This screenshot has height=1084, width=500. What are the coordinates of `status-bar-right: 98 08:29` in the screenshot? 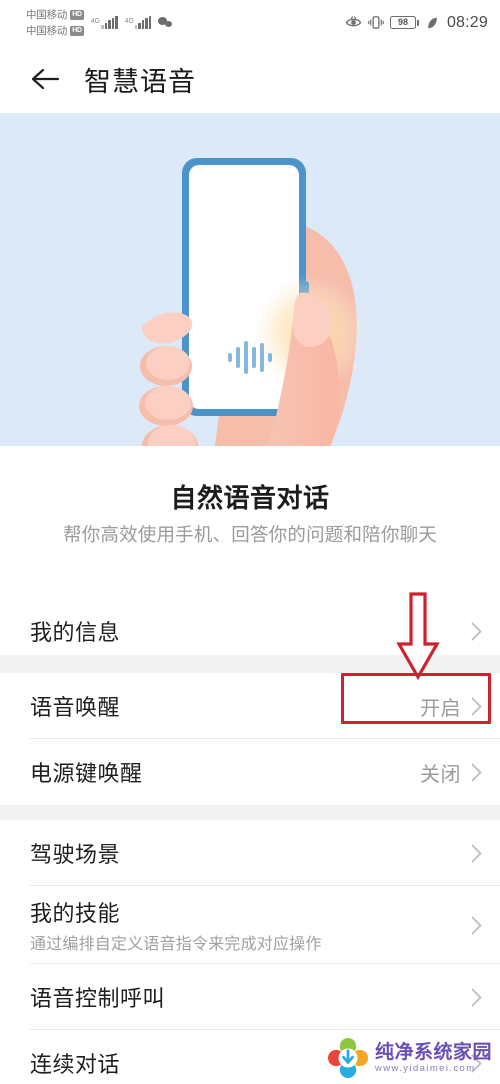 It's located at (416, 23).